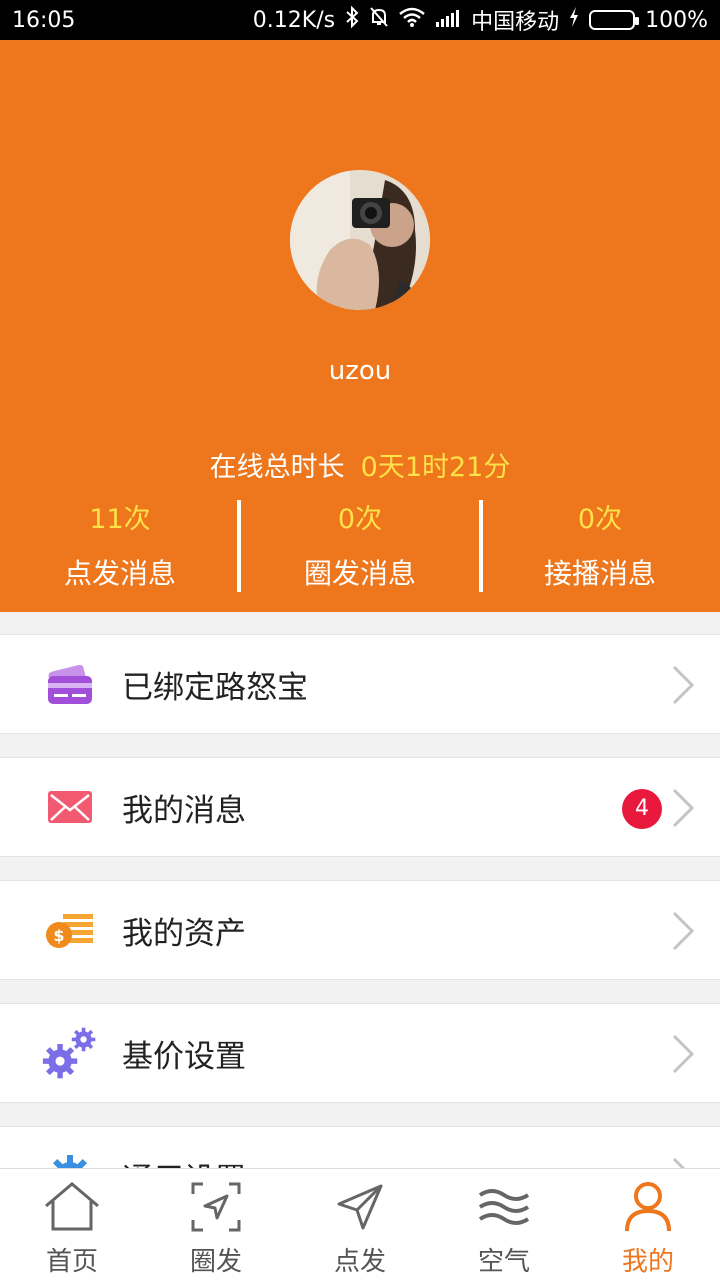 The width and height of the screenshot is (720, 1280). What do you see at coordinates (352, 19) in the screenshot?
I see `bluetooth-icon` at bounding box center [352, 19].